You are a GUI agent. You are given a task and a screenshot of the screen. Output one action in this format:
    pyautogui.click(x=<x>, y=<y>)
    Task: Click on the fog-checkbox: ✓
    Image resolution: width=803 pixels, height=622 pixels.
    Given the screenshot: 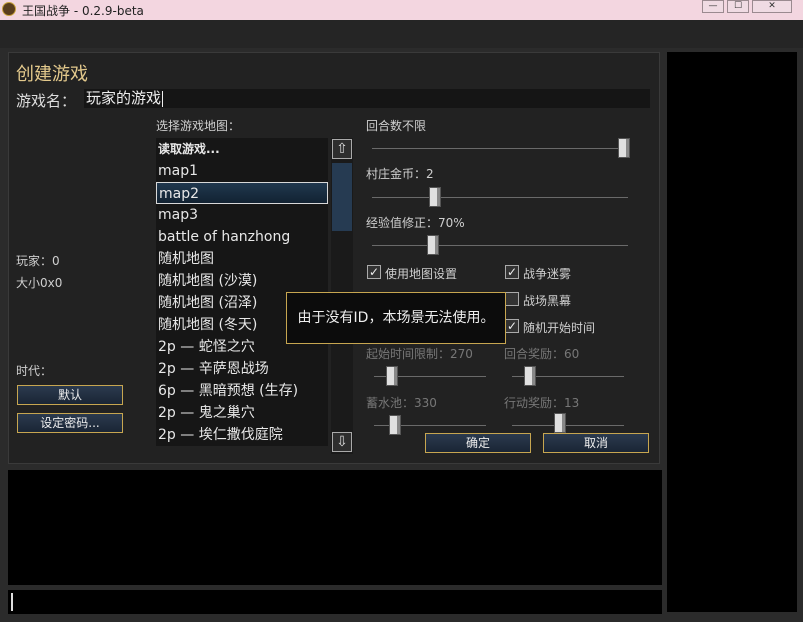 What is the action you would take?
    pyautogui.click(x=512, y=272)
    